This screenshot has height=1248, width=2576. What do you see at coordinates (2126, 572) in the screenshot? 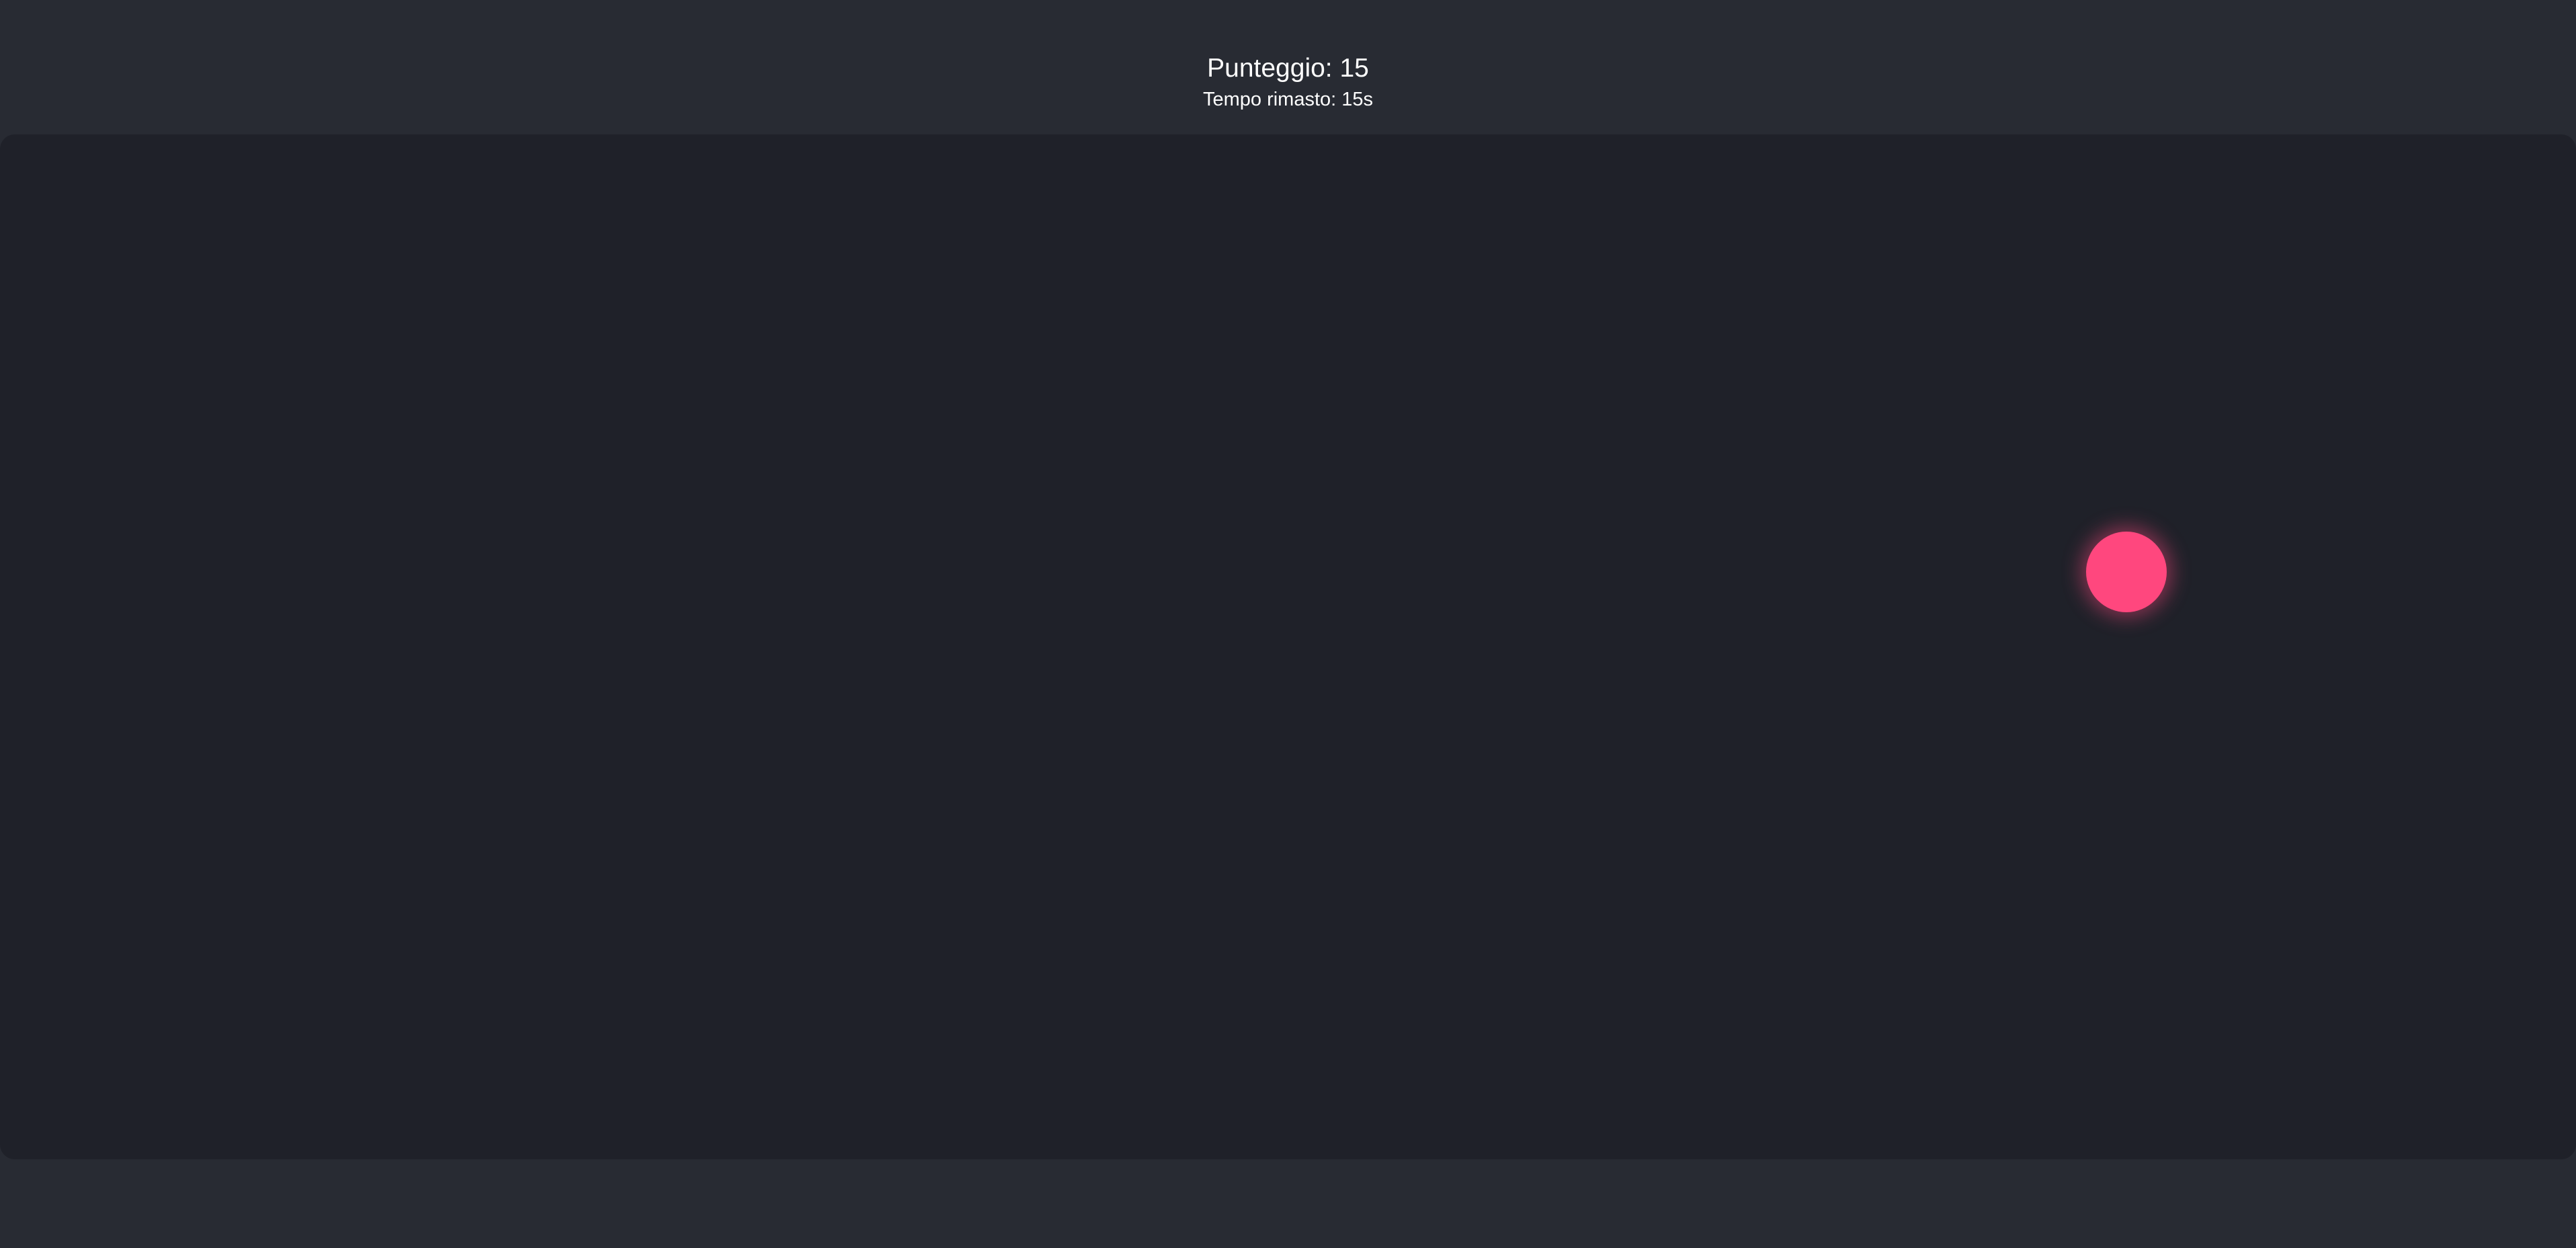
I see `target-circle` at bounding box center [2126, 572].